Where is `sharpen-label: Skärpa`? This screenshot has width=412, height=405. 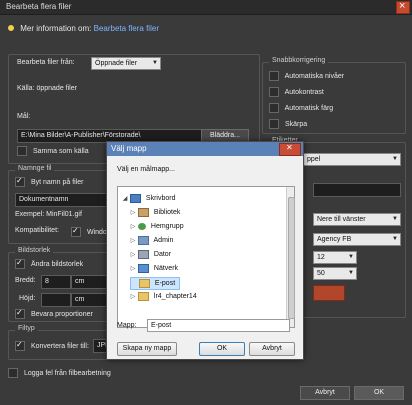 sharpen-label: Skärpa is located at coordinates (296, 124).